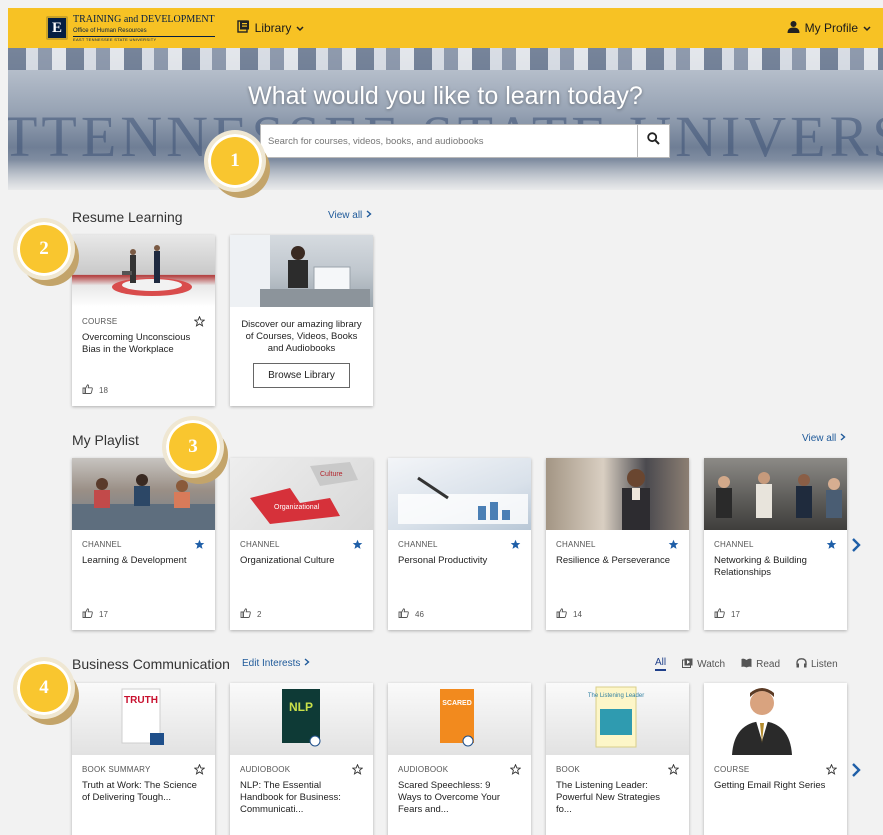 This screenshot has width=883, height=835. I want to click on cover-title: NLP, so click(301, 707).